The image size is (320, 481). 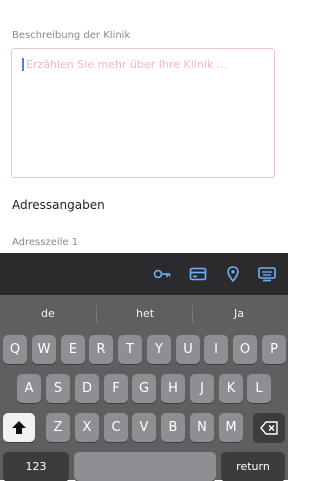 What do you see at coordinates (253, 466) in the screenshot?
I see `return-key: return` at bounding box center [253, 466].